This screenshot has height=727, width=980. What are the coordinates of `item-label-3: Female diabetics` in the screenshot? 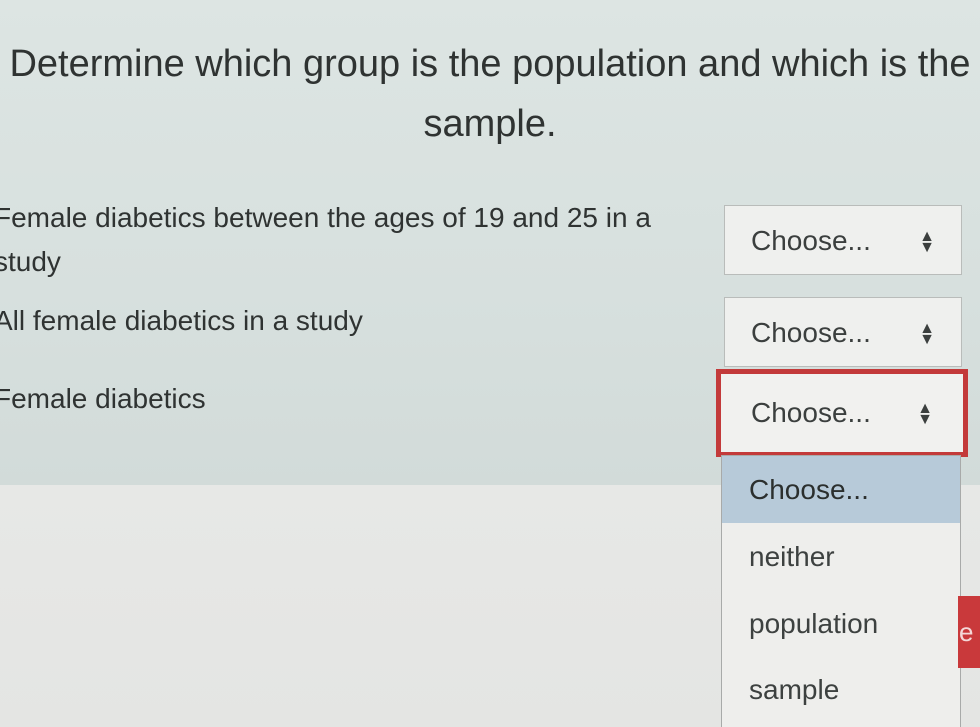 It's located at (103, 398).